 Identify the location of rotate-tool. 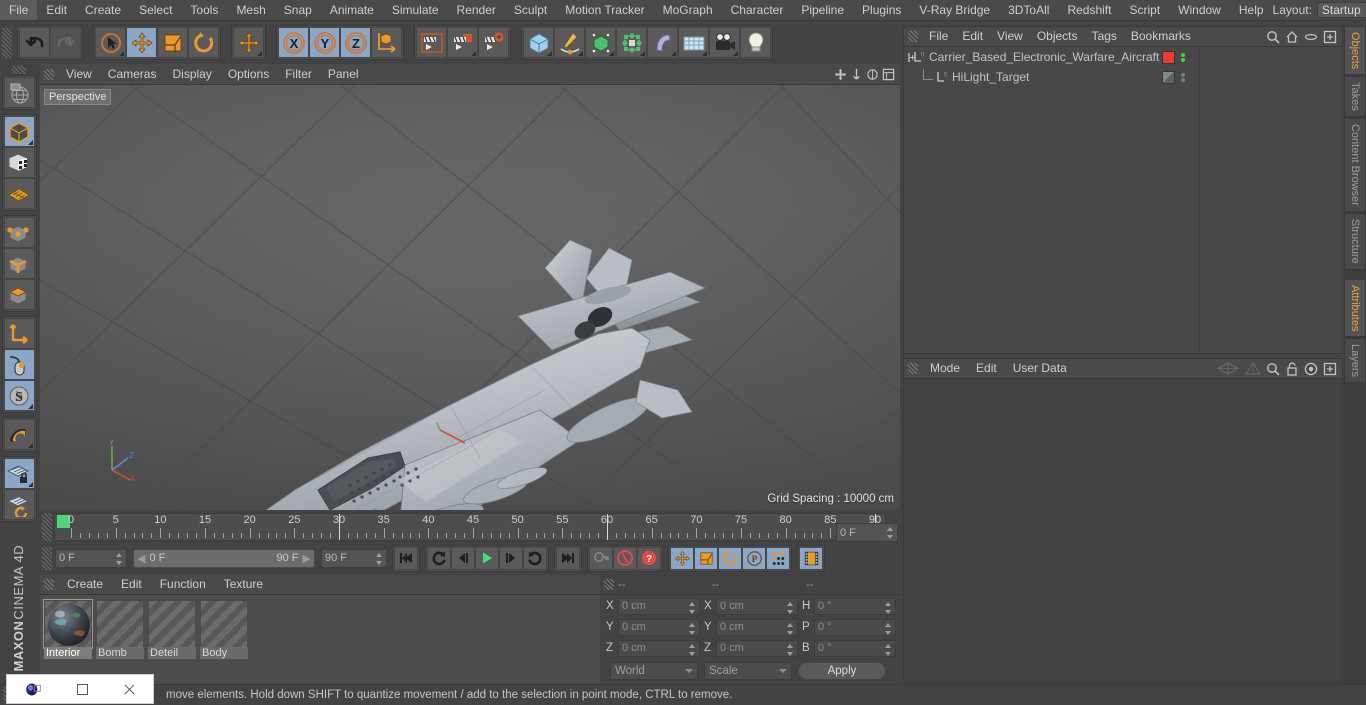
(203, 42).